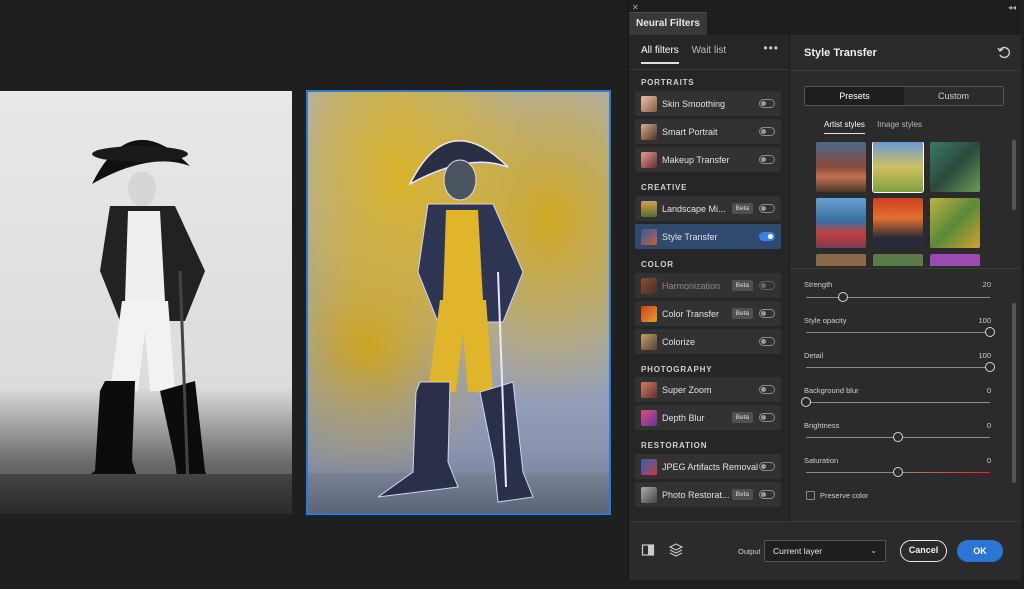 The width and height of the screenshot is (1024, 589). What do you see at coordinates (923, 551) in the screenshot?
I see `cancel-button: Cancel` at bounding box center [923, 551].